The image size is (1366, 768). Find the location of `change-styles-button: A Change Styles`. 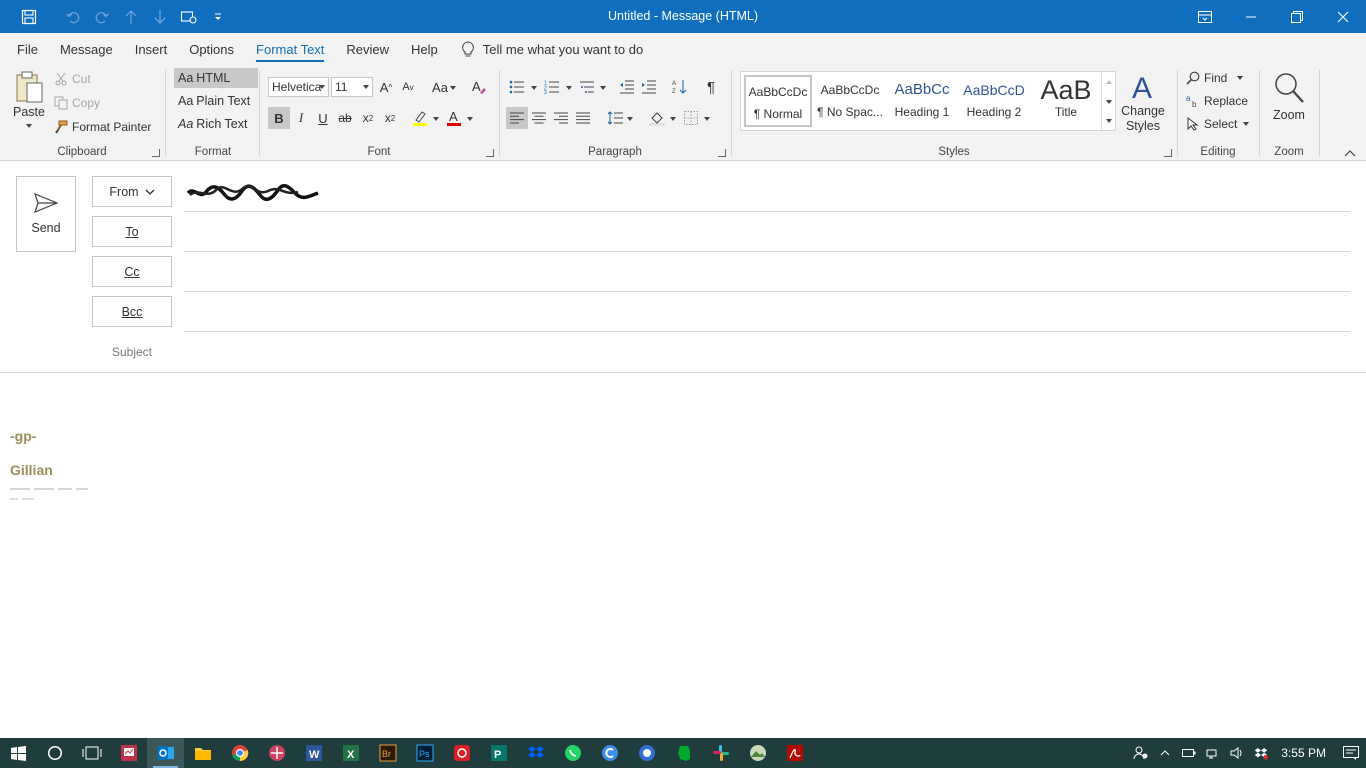

change-styles-button: A Change Styles is located at coordinates (1143, 105).